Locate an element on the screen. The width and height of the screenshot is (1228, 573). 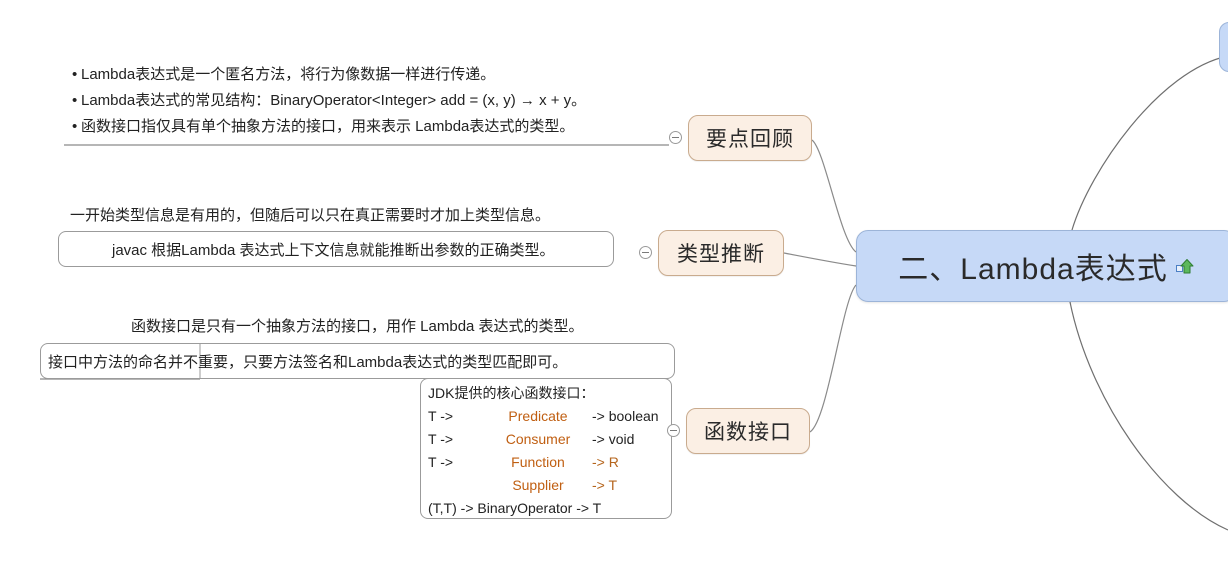
topic-label: 要点回顾 is located at coordinates (750, 139).